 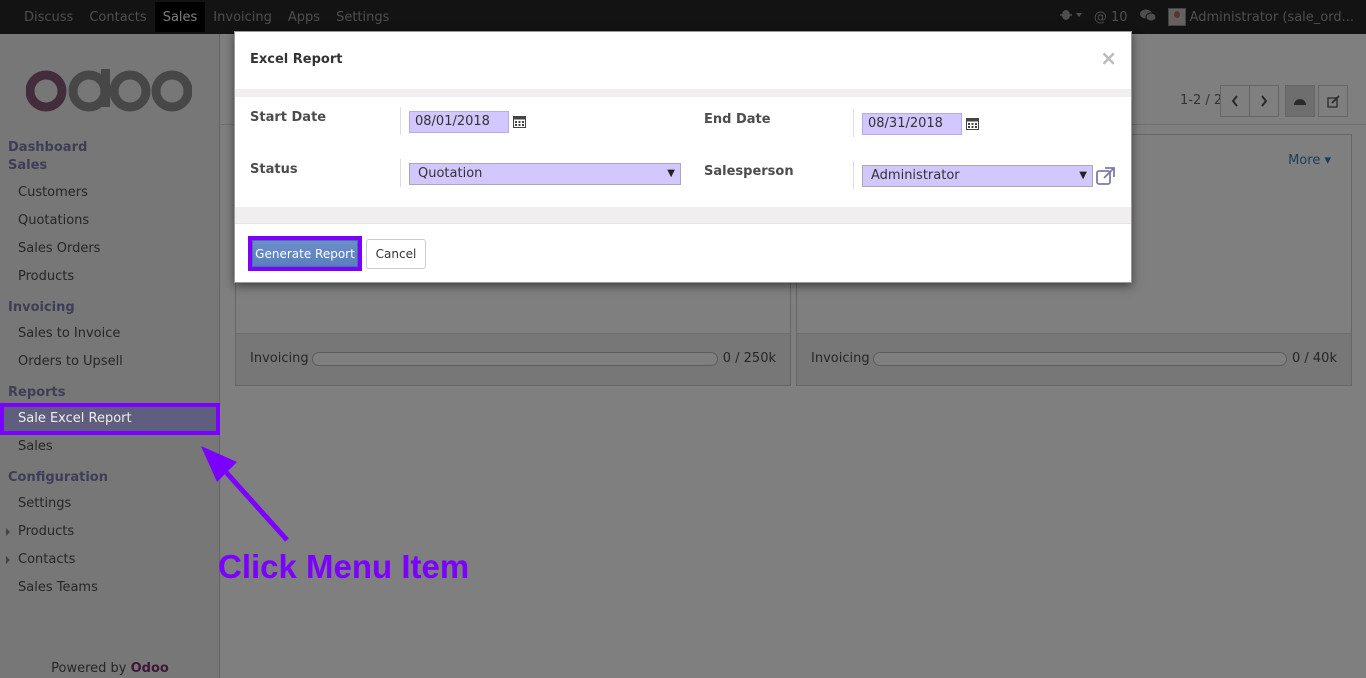 What do you see at coordinates (396, 254) in the screenshot?
I see `cancel-button: Cancel` at bounding box center [396, 254].